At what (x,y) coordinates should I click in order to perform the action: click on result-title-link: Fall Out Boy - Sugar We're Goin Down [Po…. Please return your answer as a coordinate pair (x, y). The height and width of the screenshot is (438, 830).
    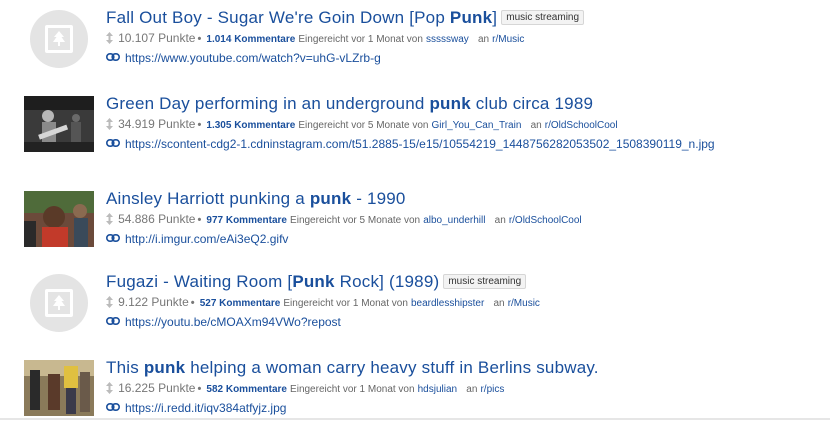
    Looking at the image, I should click on (301, 17).